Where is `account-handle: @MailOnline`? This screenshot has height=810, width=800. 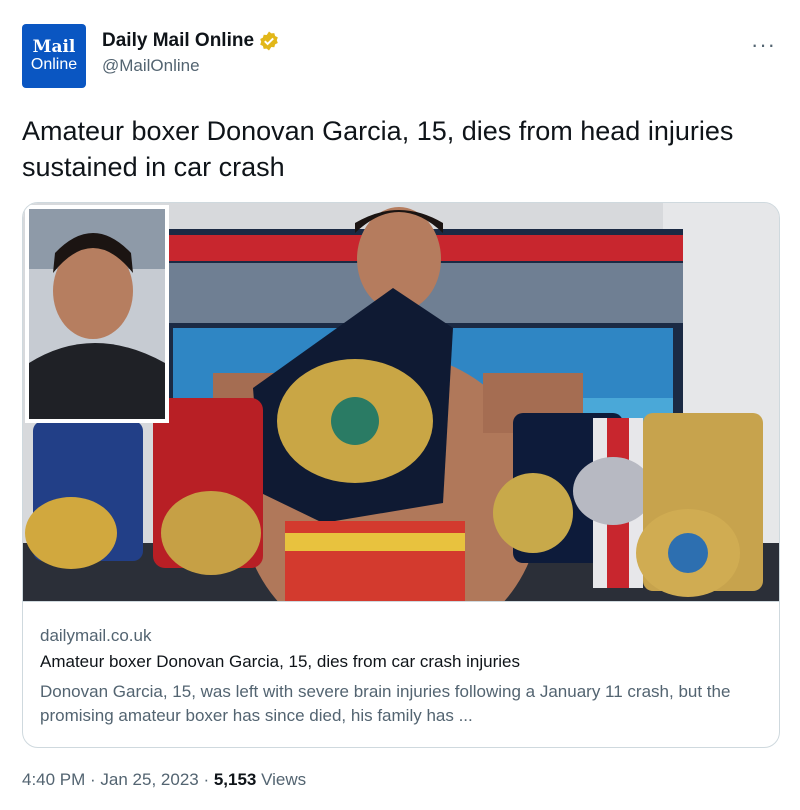
account-handle: @MailOnline is located at coordinates (191, 66).